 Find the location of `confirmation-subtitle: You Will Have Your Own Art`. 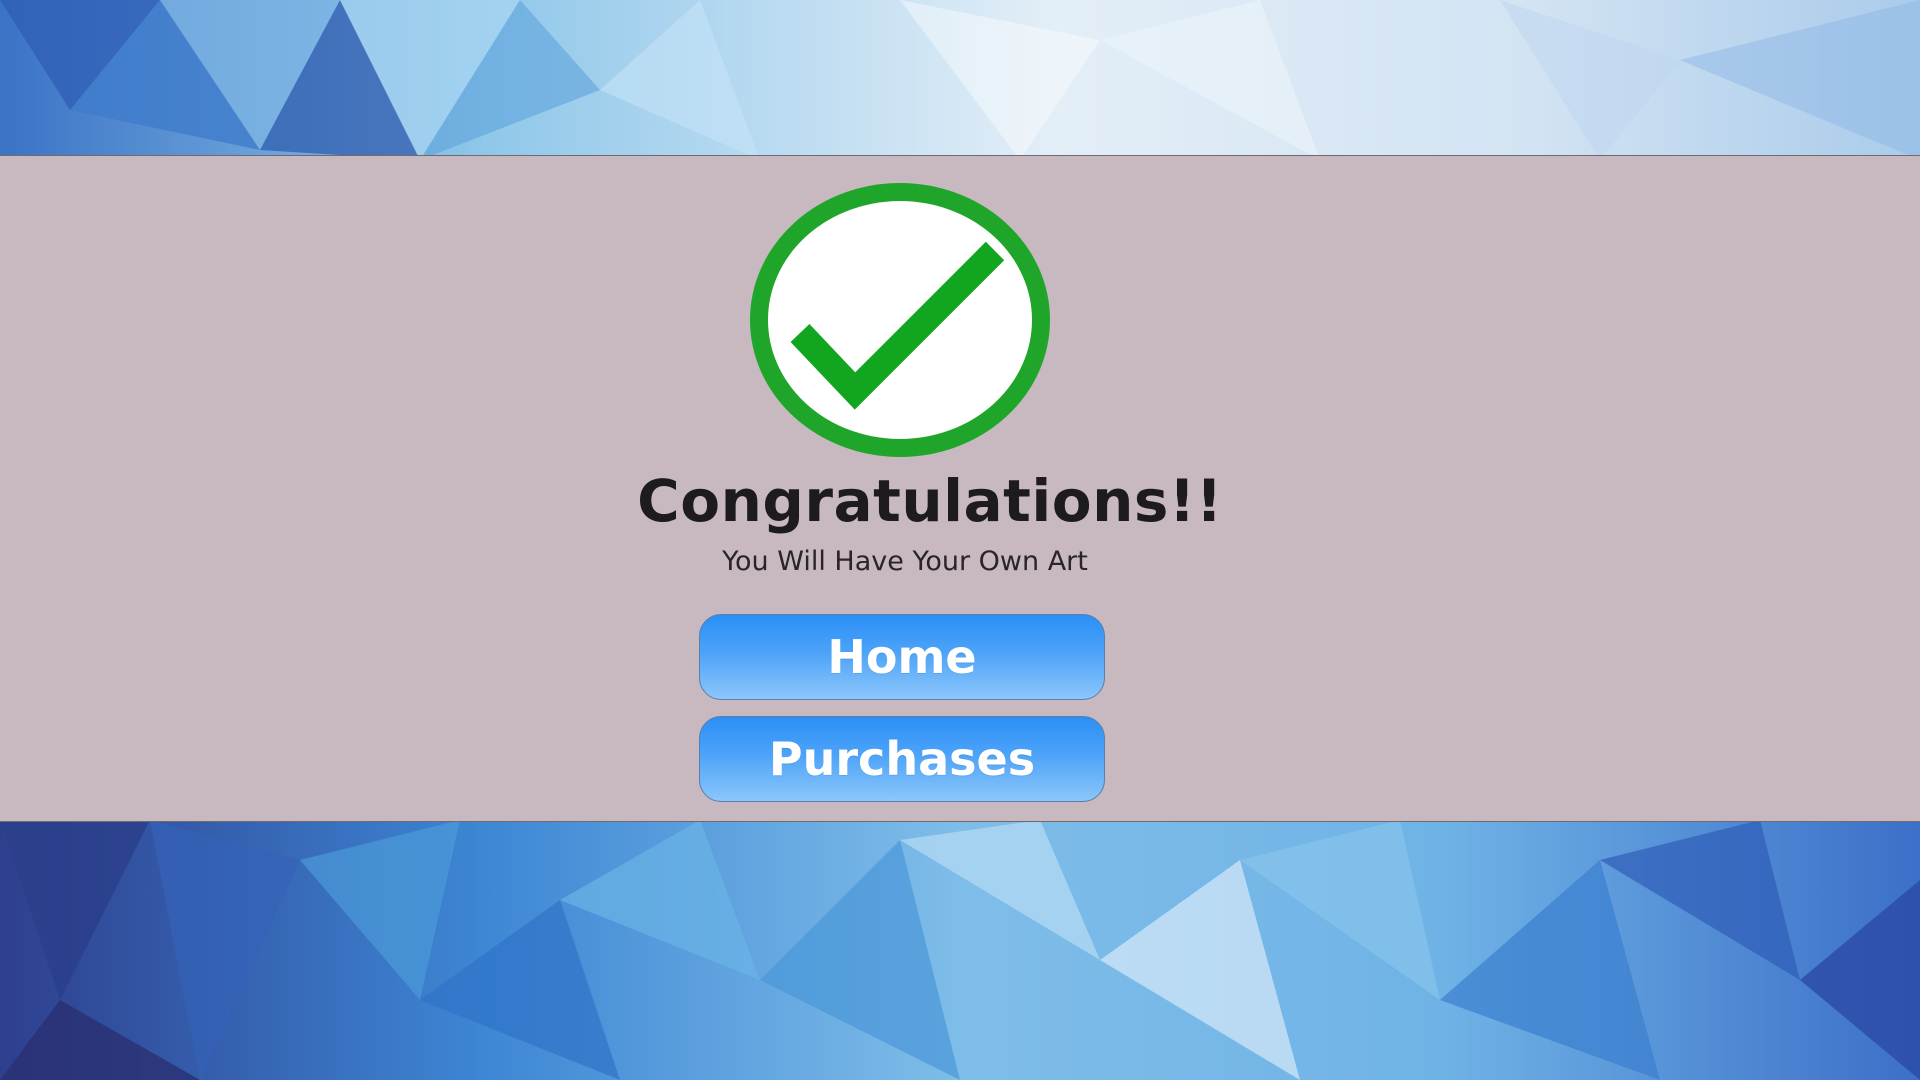

confirmation-subtitle: You Will Have Your Own Art is located at coordinates (905, 561).